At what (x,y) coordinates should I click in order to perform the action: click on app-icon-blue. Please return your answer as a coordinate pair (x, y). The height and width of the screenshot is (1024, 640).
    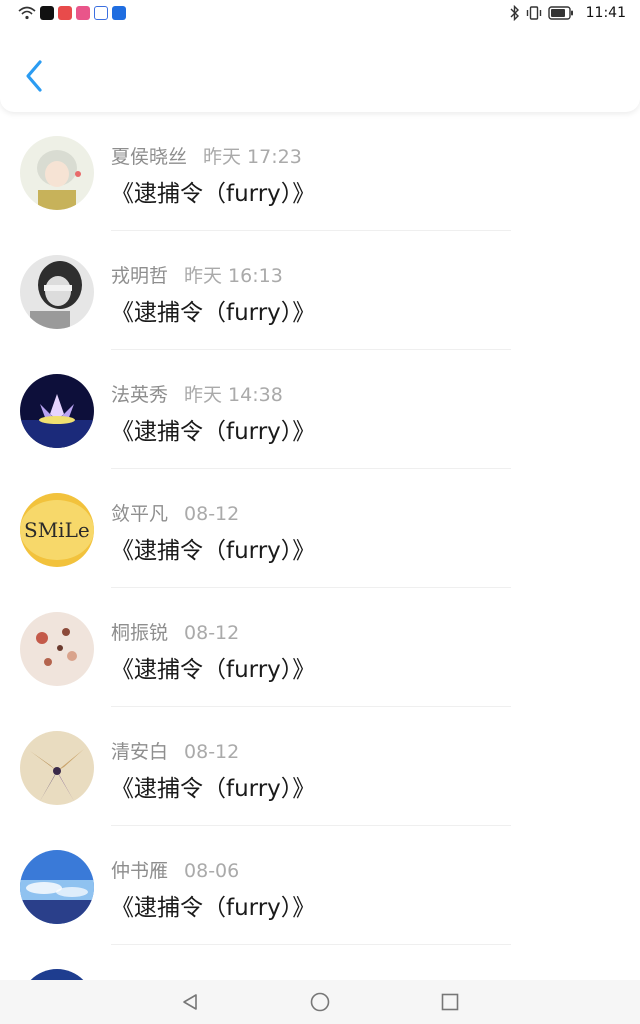
    Looking at the image, I should click on (119, 13).